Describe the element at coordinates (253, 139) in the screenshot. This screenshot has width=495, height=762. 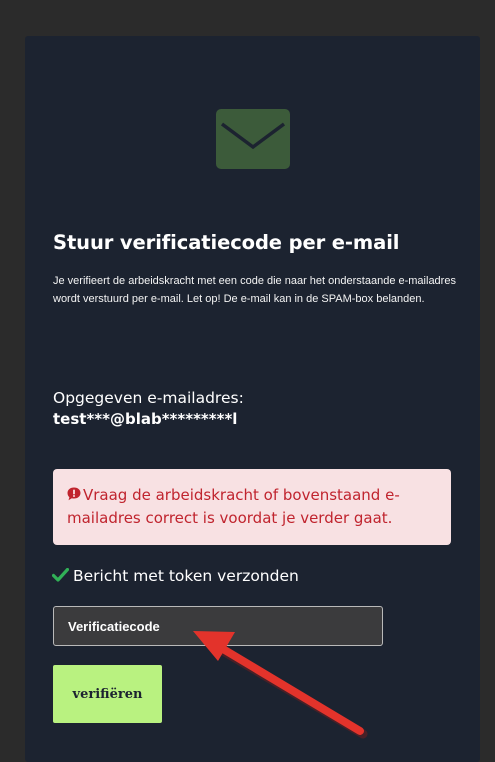
I see `envelope-icon` at that location.